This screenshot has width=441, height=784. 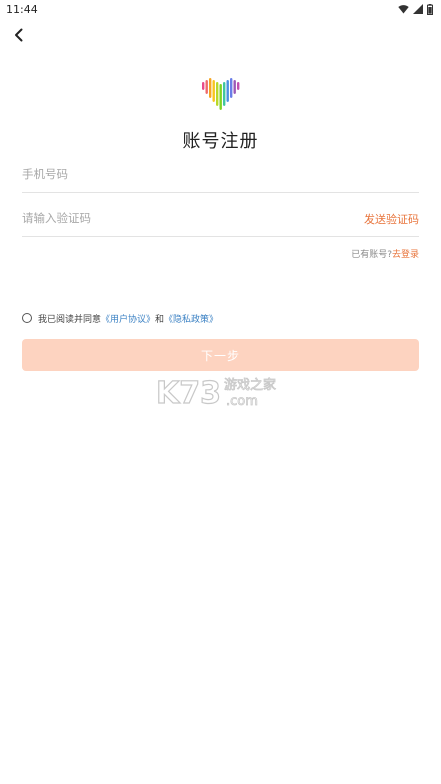 I want to click on next-step-button: 下一步, so click(x=220, y=355).